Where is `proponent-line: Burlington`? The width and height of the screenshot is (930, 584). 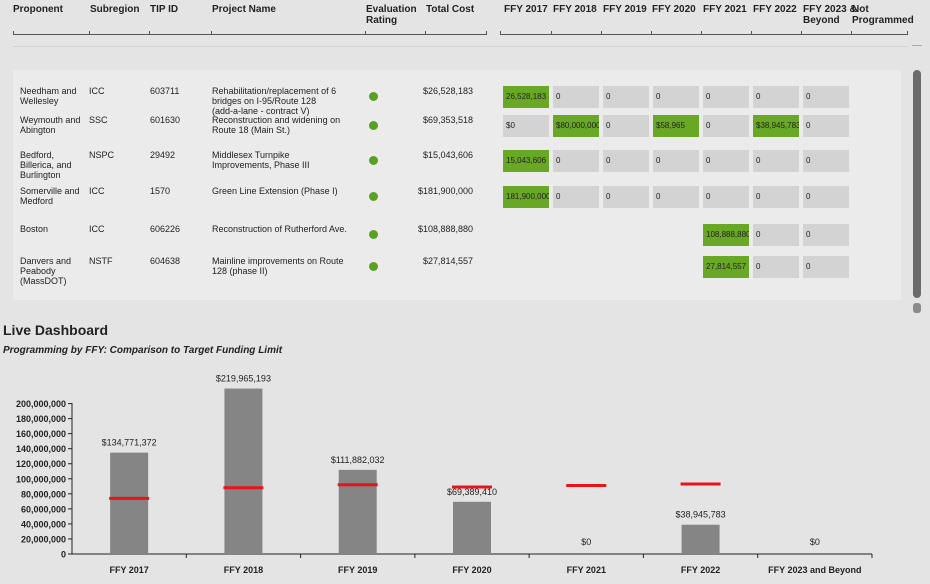 proponent-line: Burlington is located at coordinates (40, 175).